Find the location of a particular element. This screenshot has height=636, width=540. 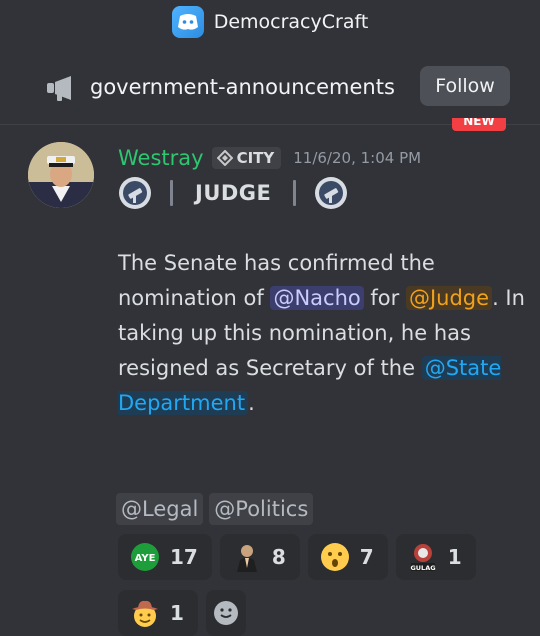

gulag-icon: GULAG is located at coordinates (422, 558).